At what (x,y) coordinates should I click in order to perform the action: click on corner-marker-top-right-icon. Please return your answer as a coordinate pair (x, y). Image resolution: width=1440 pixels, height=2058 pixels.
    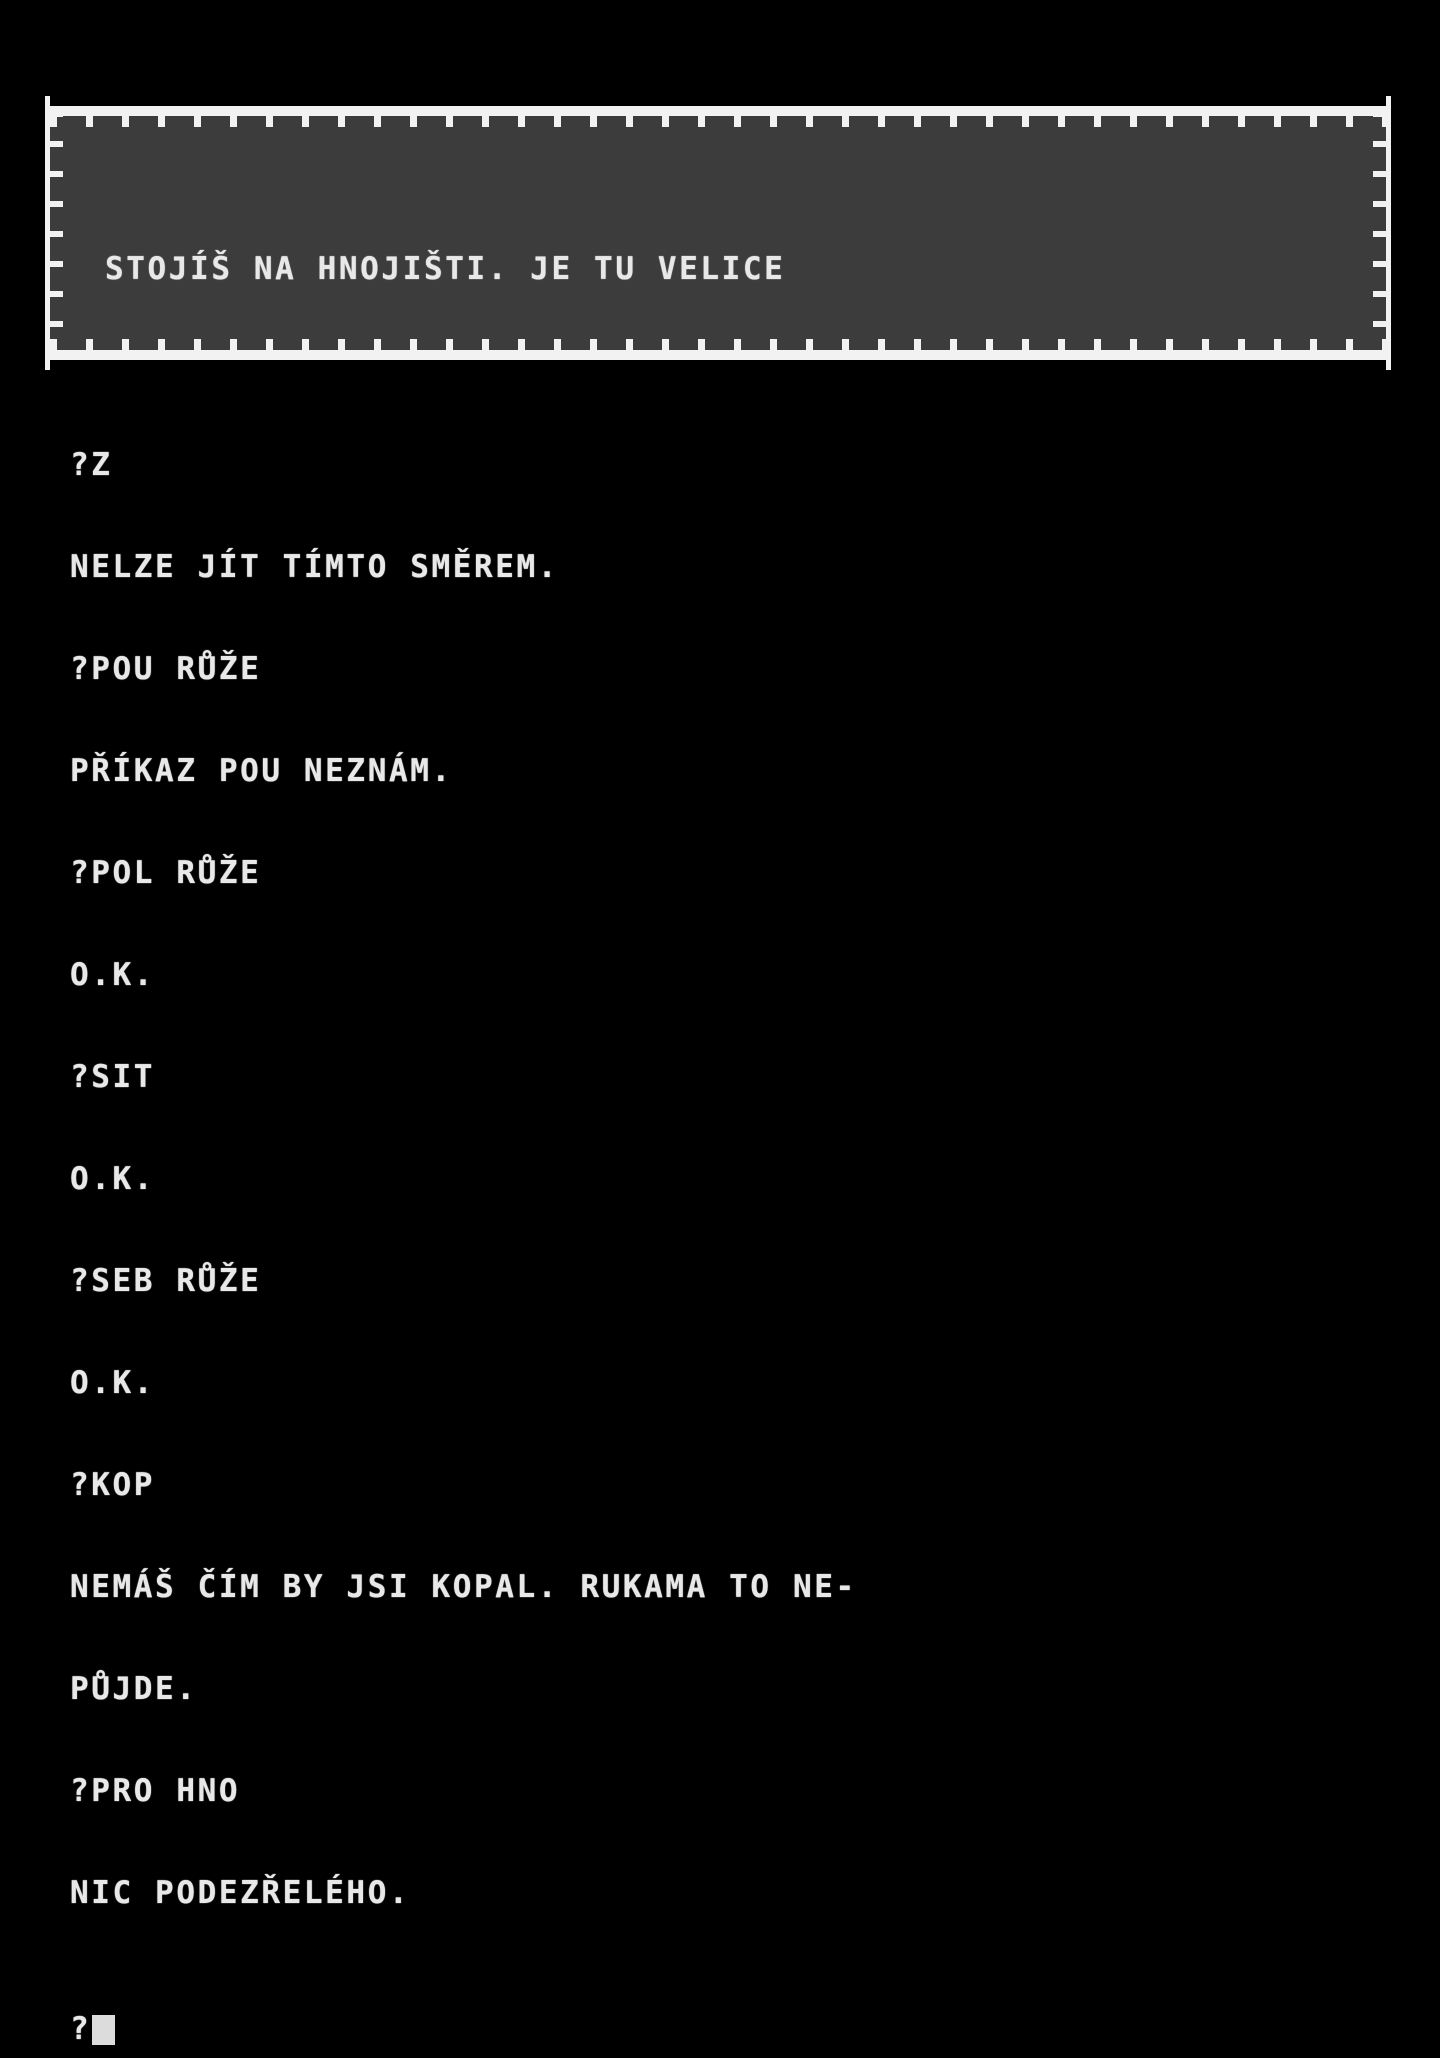
    Looking at the image, I should click on (1388, 109).